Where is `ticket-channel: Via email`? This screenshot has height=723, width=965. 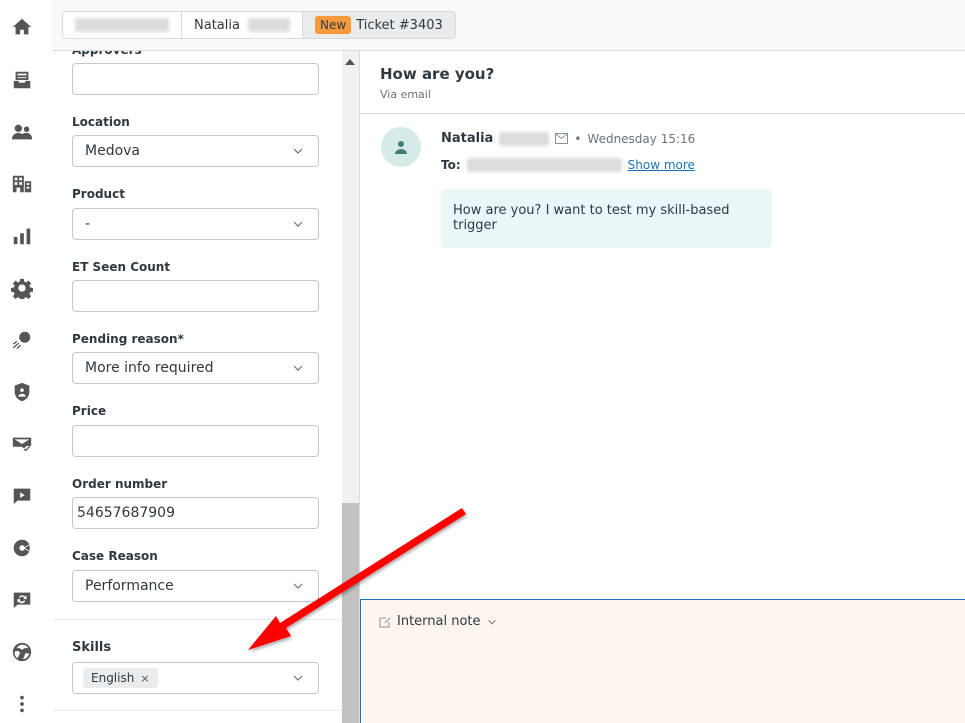
ticket-channel: Via email is located at coordinates (405, 94).